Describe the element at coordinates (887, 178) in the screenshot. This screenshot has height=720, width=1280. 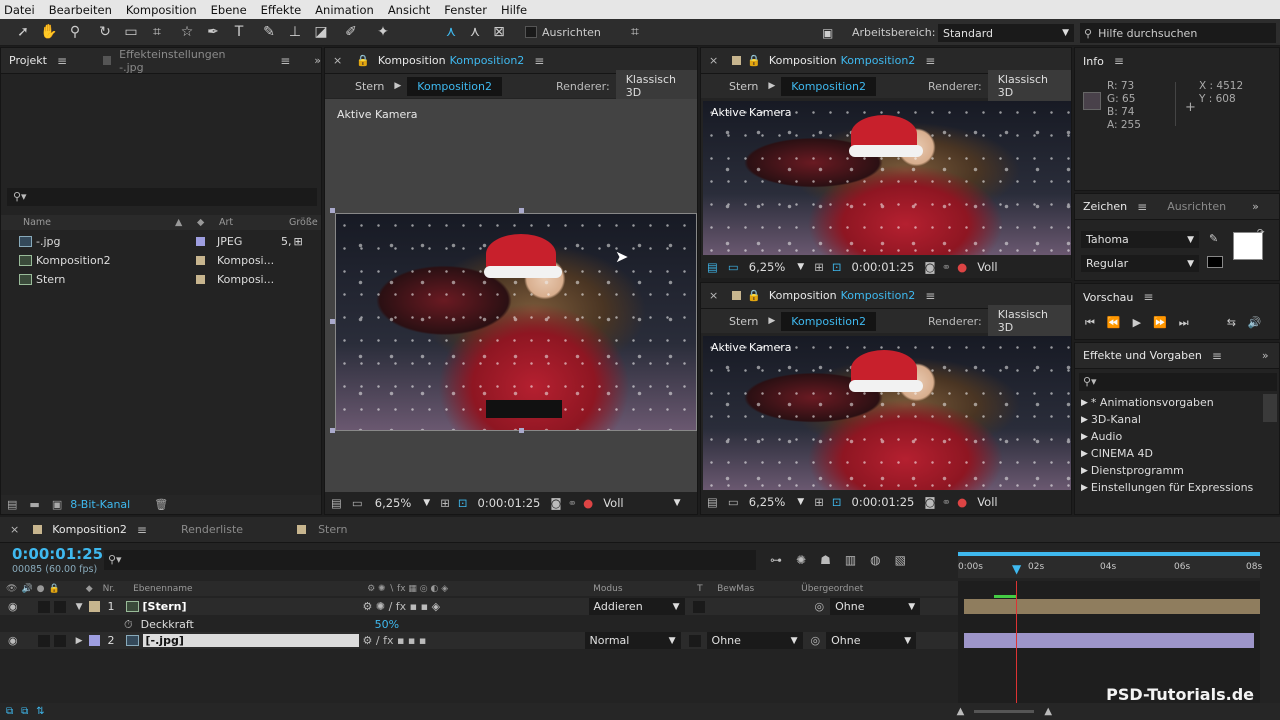
I see `comp-viewer: Aktive Kamera` at that location.